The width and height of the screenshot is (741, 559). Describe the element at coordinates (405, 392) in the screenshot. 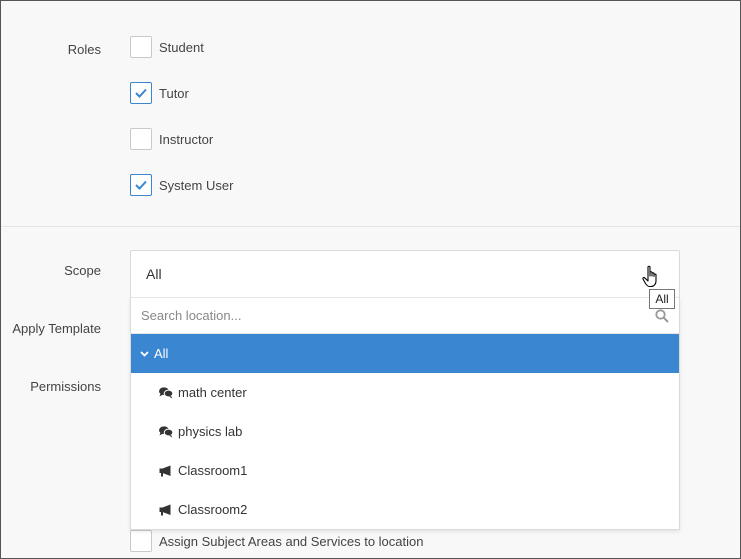

I see `scope-option-math-center: math center` at that location.